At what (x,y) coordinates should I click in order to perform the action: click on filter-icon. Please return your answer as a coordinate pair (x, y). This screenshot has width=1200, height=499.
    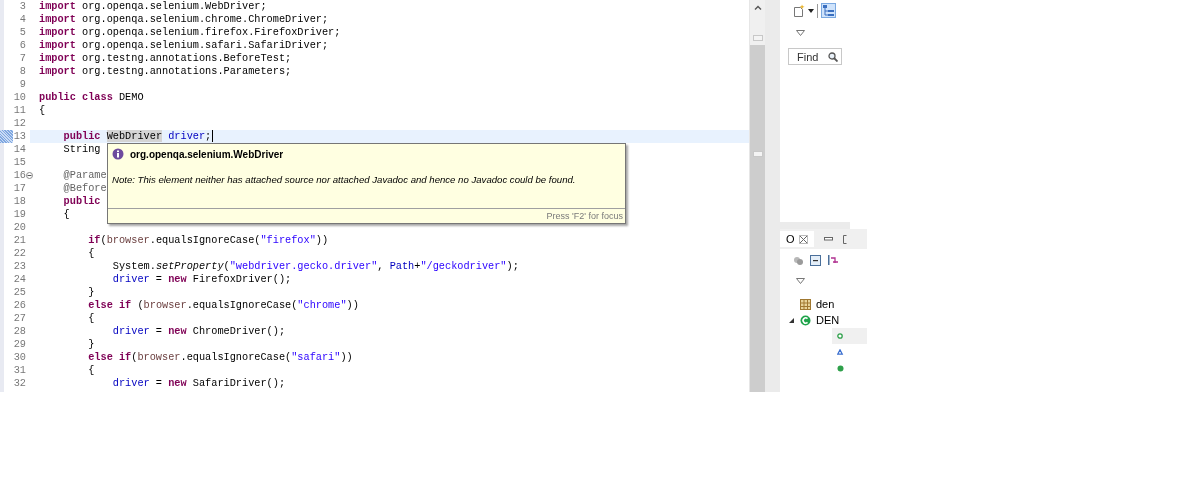
    Looking at the image, I should click on (798, 260).